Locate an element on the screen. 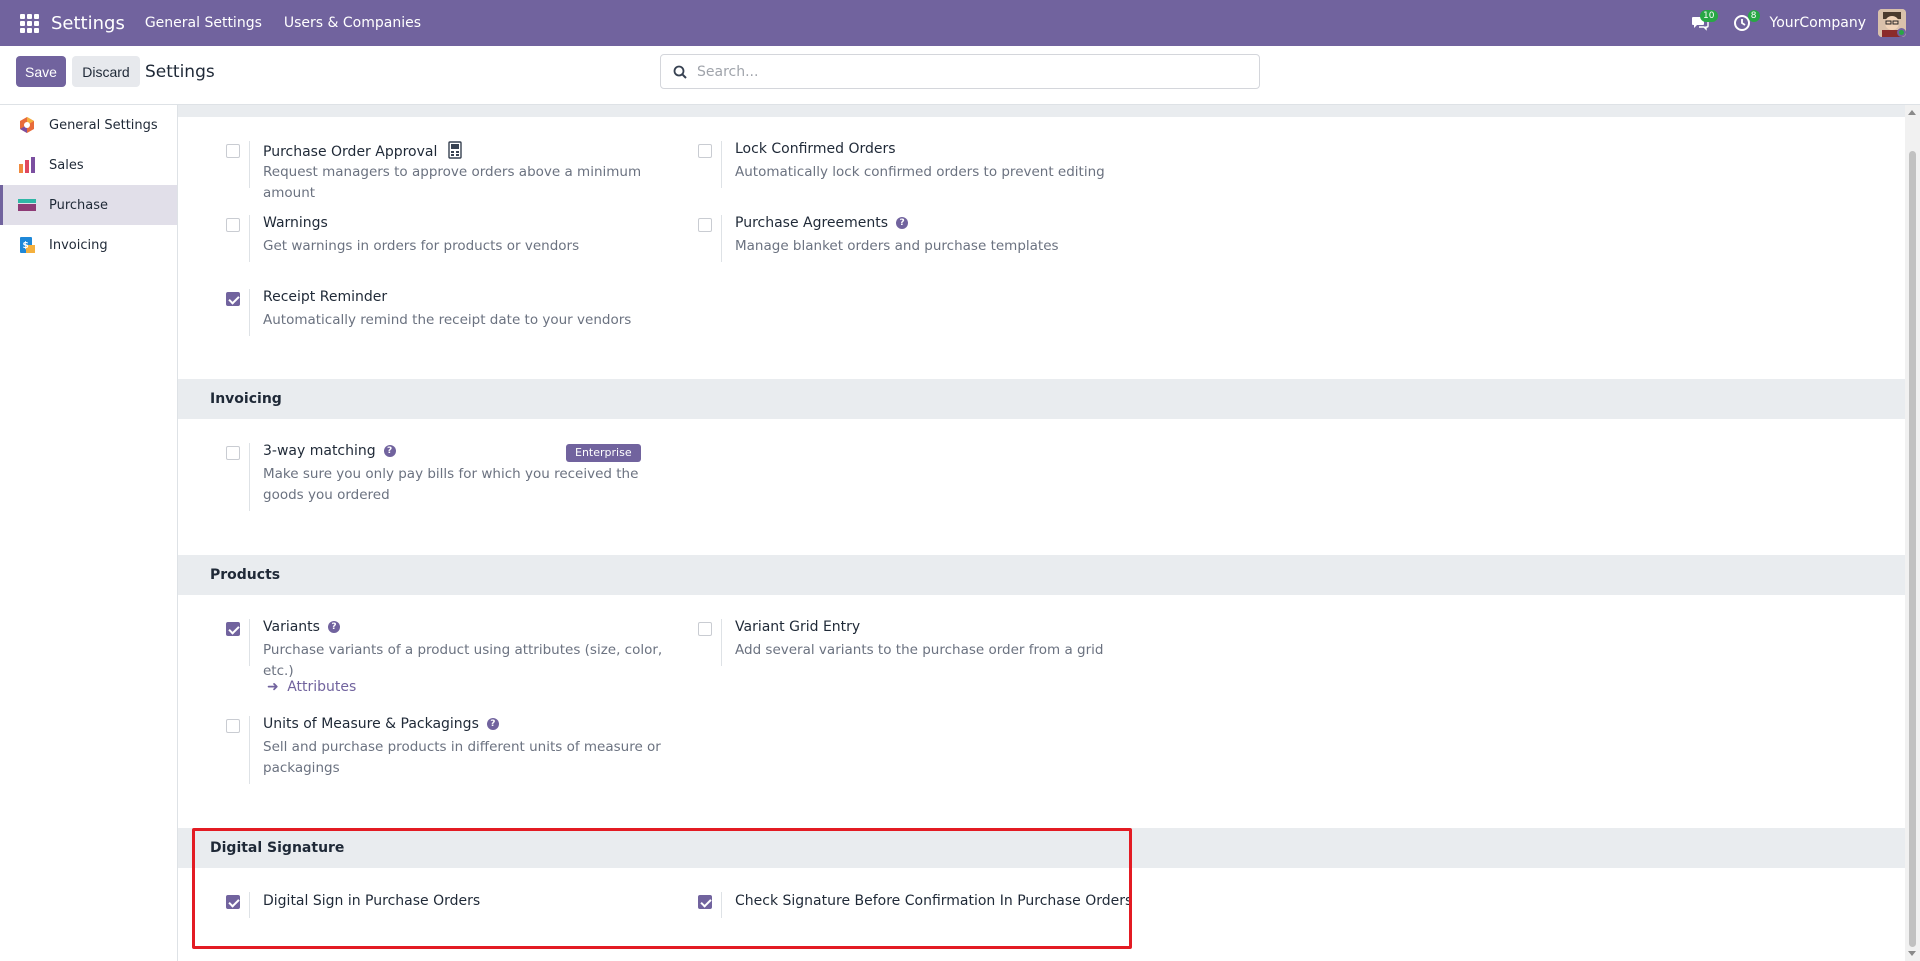 Image resolution: width=1920 pixels, height=961 pixels. digital-sign-checkbox is located at coordinates (233, 902).